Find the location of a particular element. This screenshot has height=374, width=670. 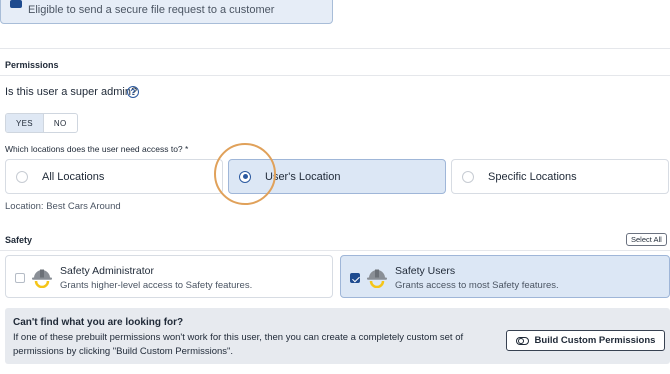

location-option-label: Specific Locations is located at coordinates (532, 176).